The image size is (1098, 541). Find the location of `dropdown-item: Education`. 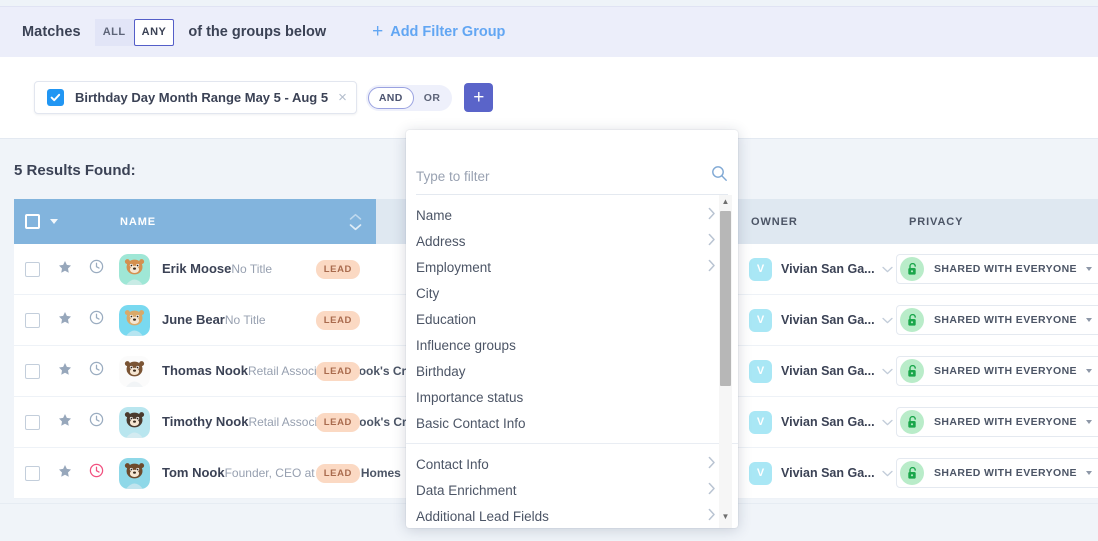

dropdown-item: Education is located at coordinates (572, 319).